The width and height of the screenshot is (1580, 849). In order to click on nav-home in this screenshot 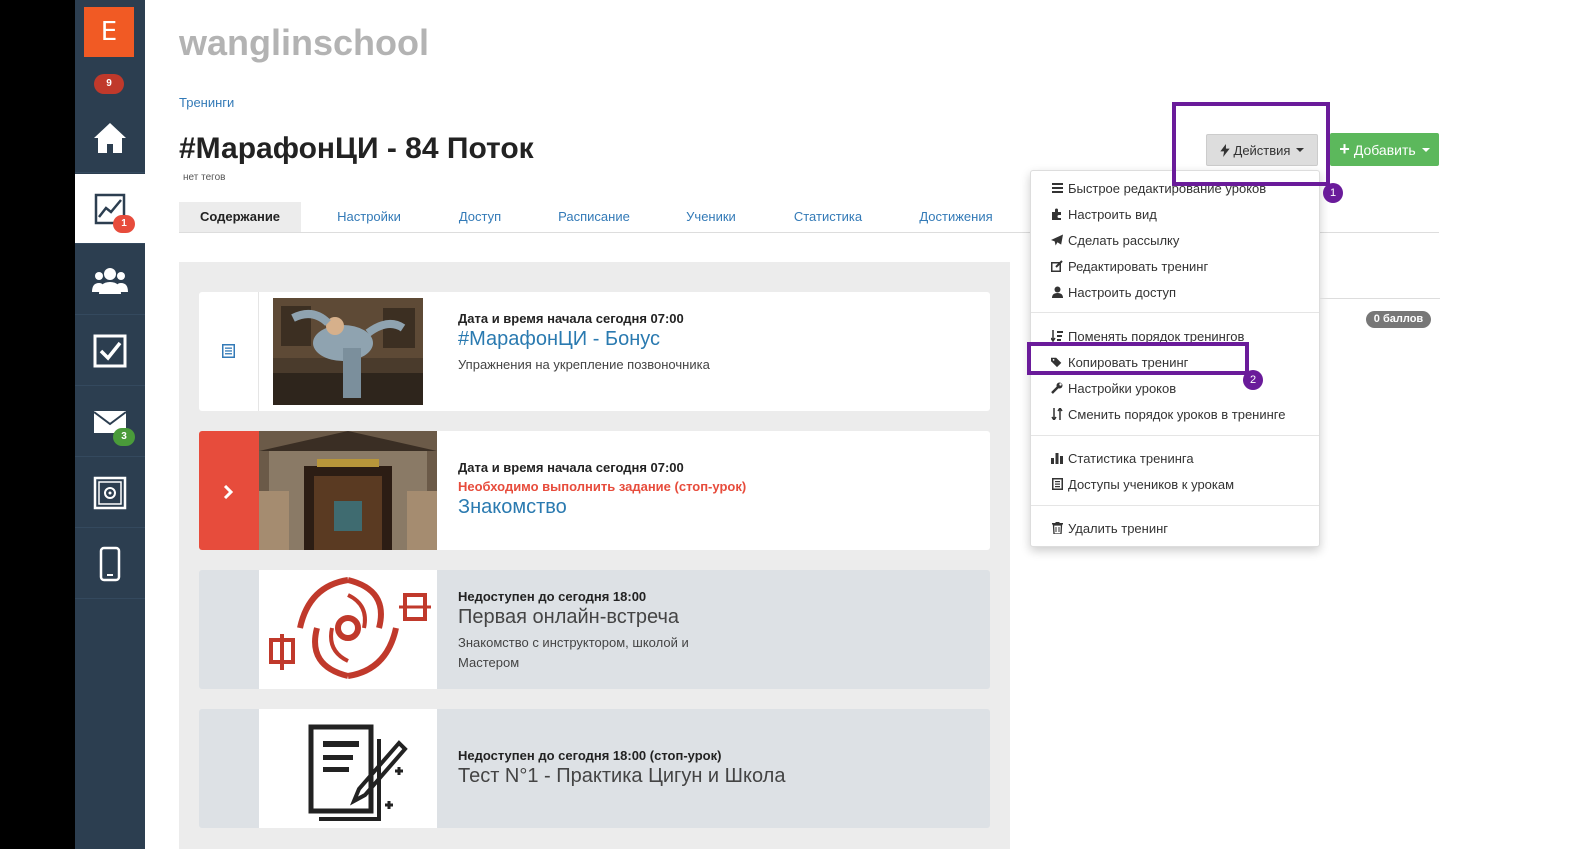, I will do `click(110, 138)`.